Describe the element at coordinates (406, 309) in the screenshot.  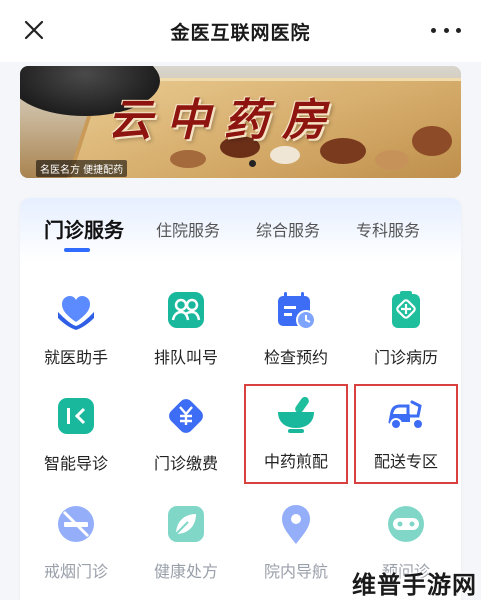
I see `medical-record-icon` at that location.